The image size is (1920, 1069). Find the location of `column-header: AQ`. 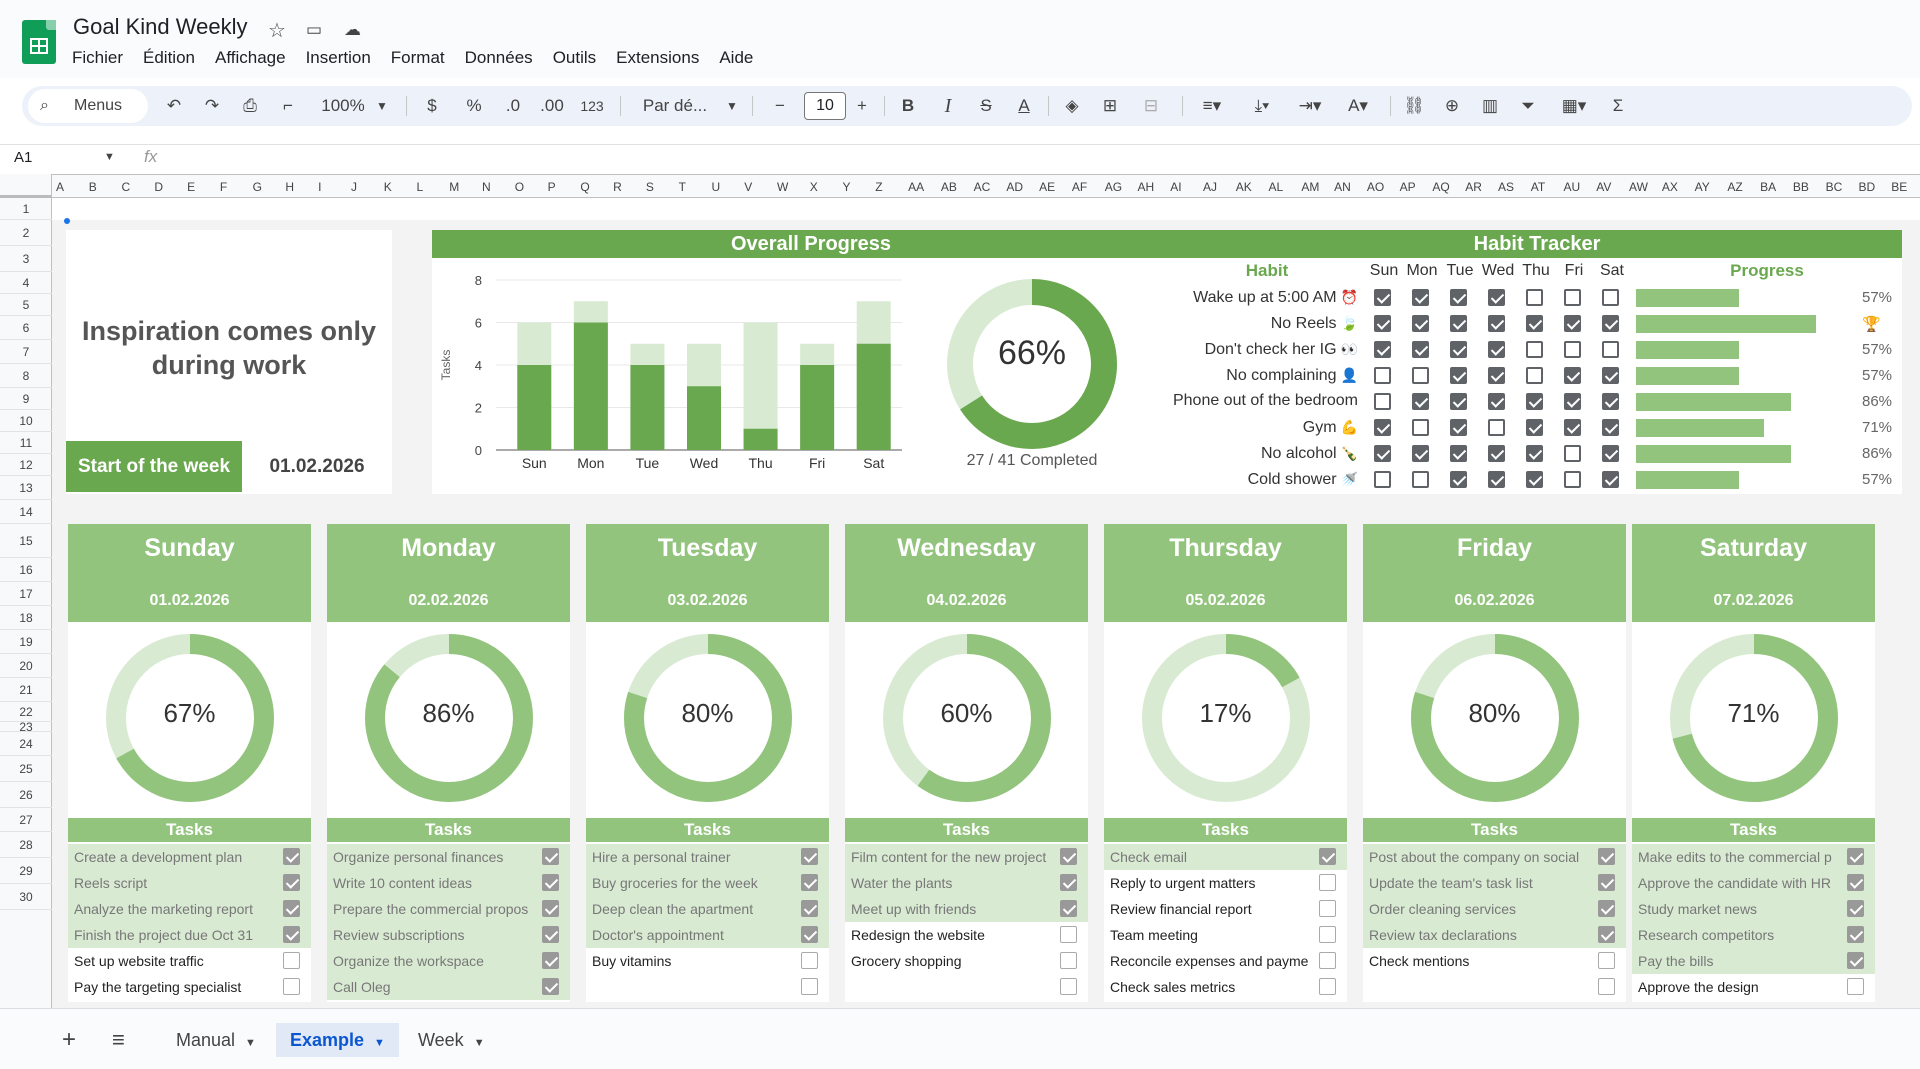

column-header: AQ is located at coordinates (1440, 187).